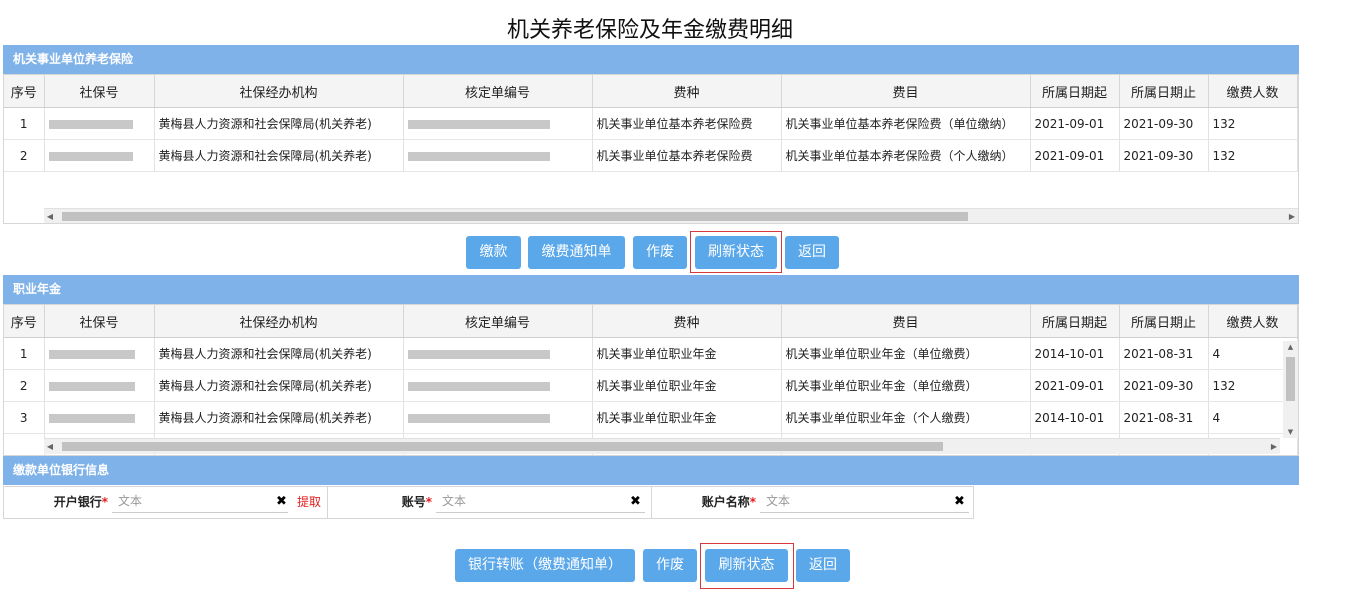 Image resolution: width=1349 pixels, height=605 pixels. I want to click on row-number: 4, so click(24, 444).